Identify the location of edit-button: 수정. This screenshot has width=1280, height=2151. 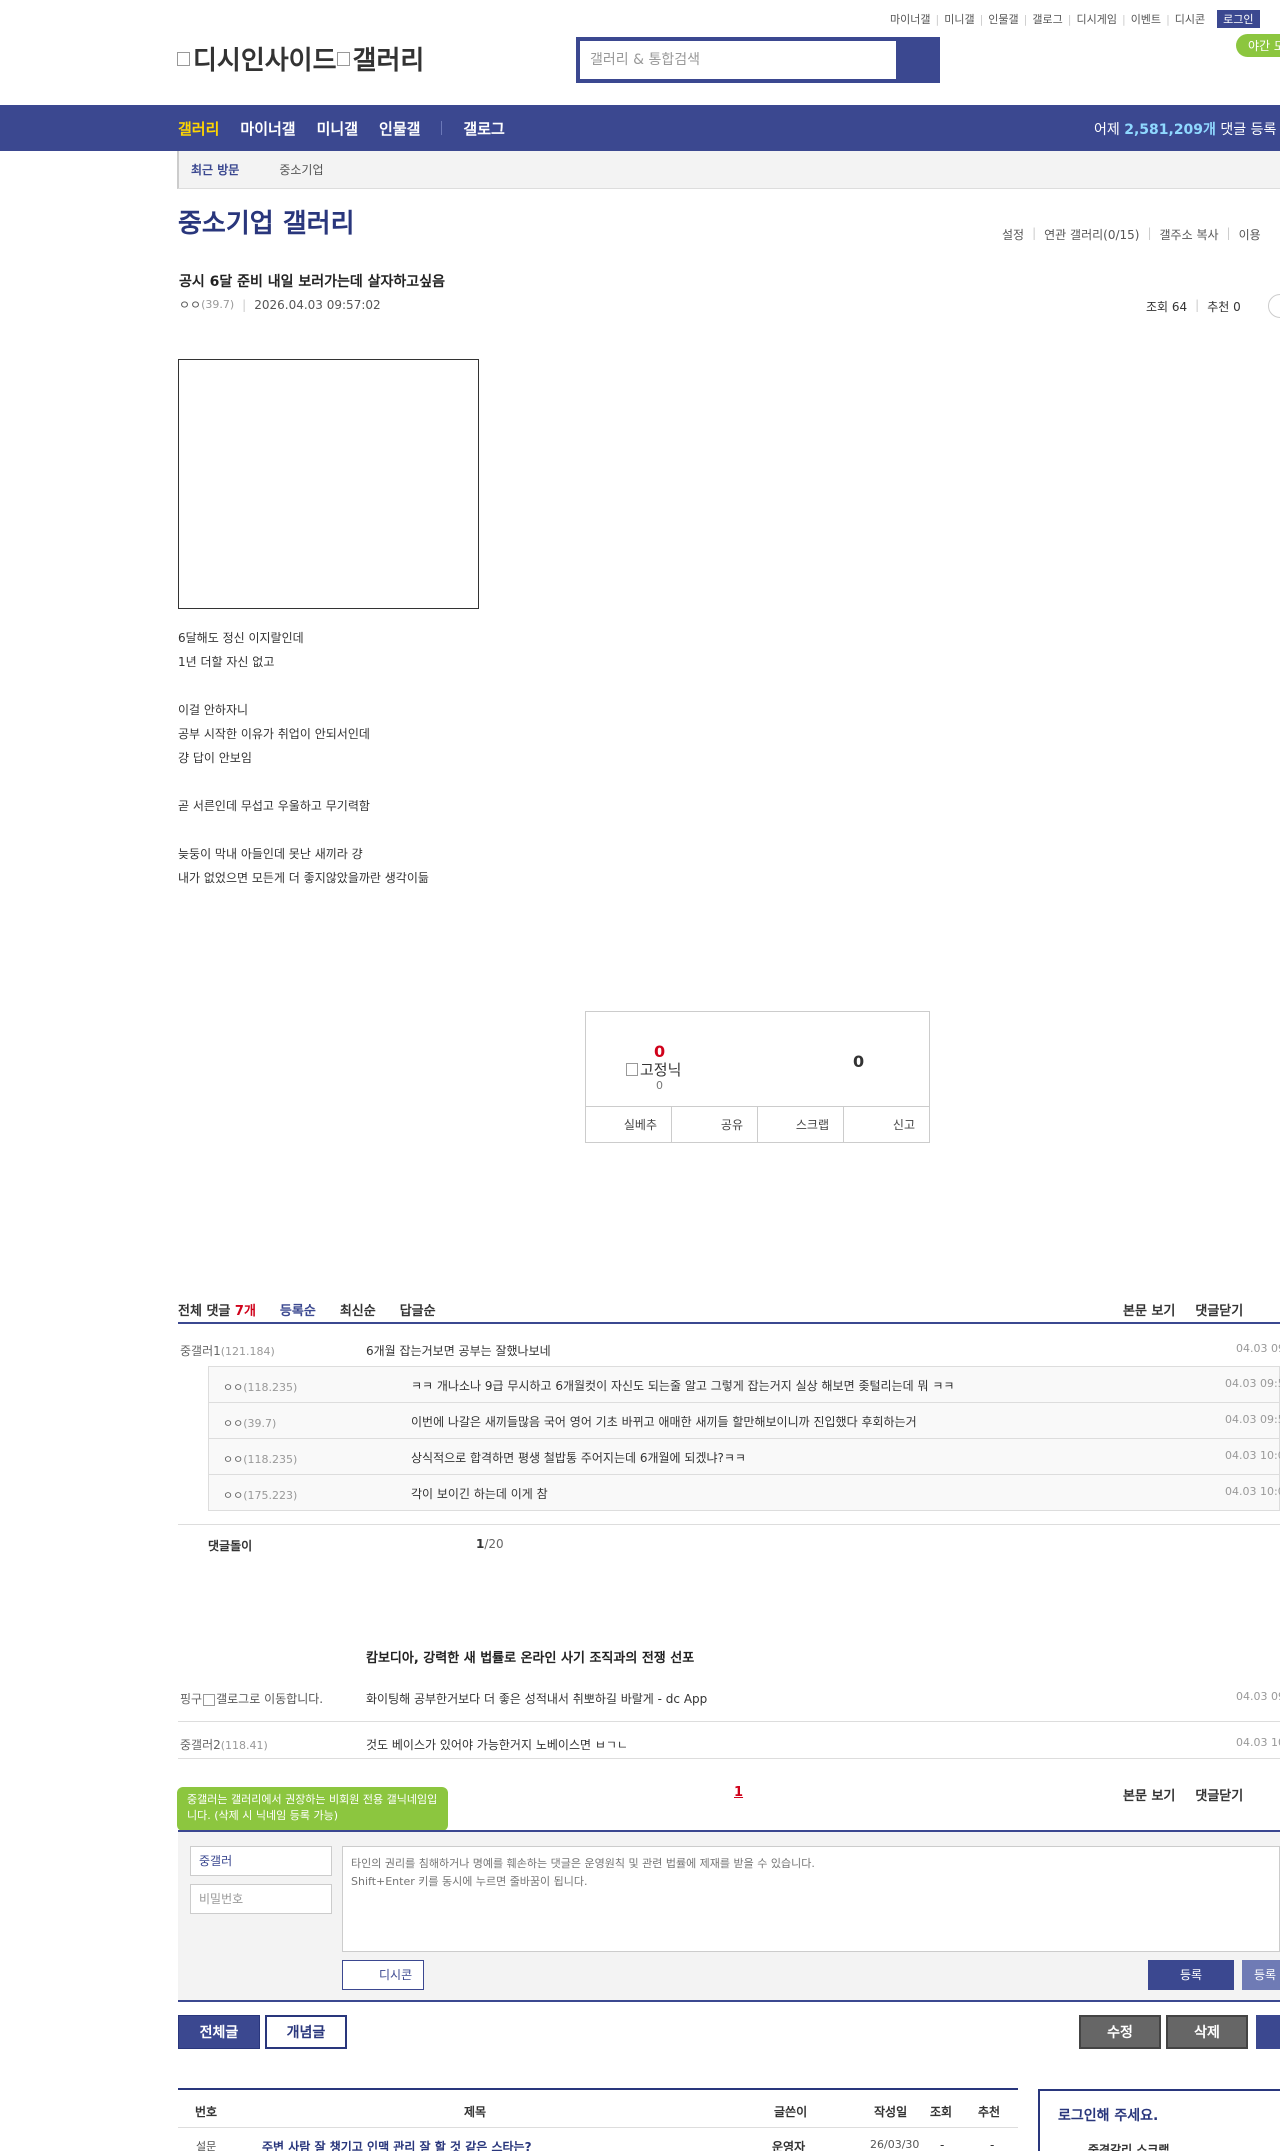
(1120, 2032).